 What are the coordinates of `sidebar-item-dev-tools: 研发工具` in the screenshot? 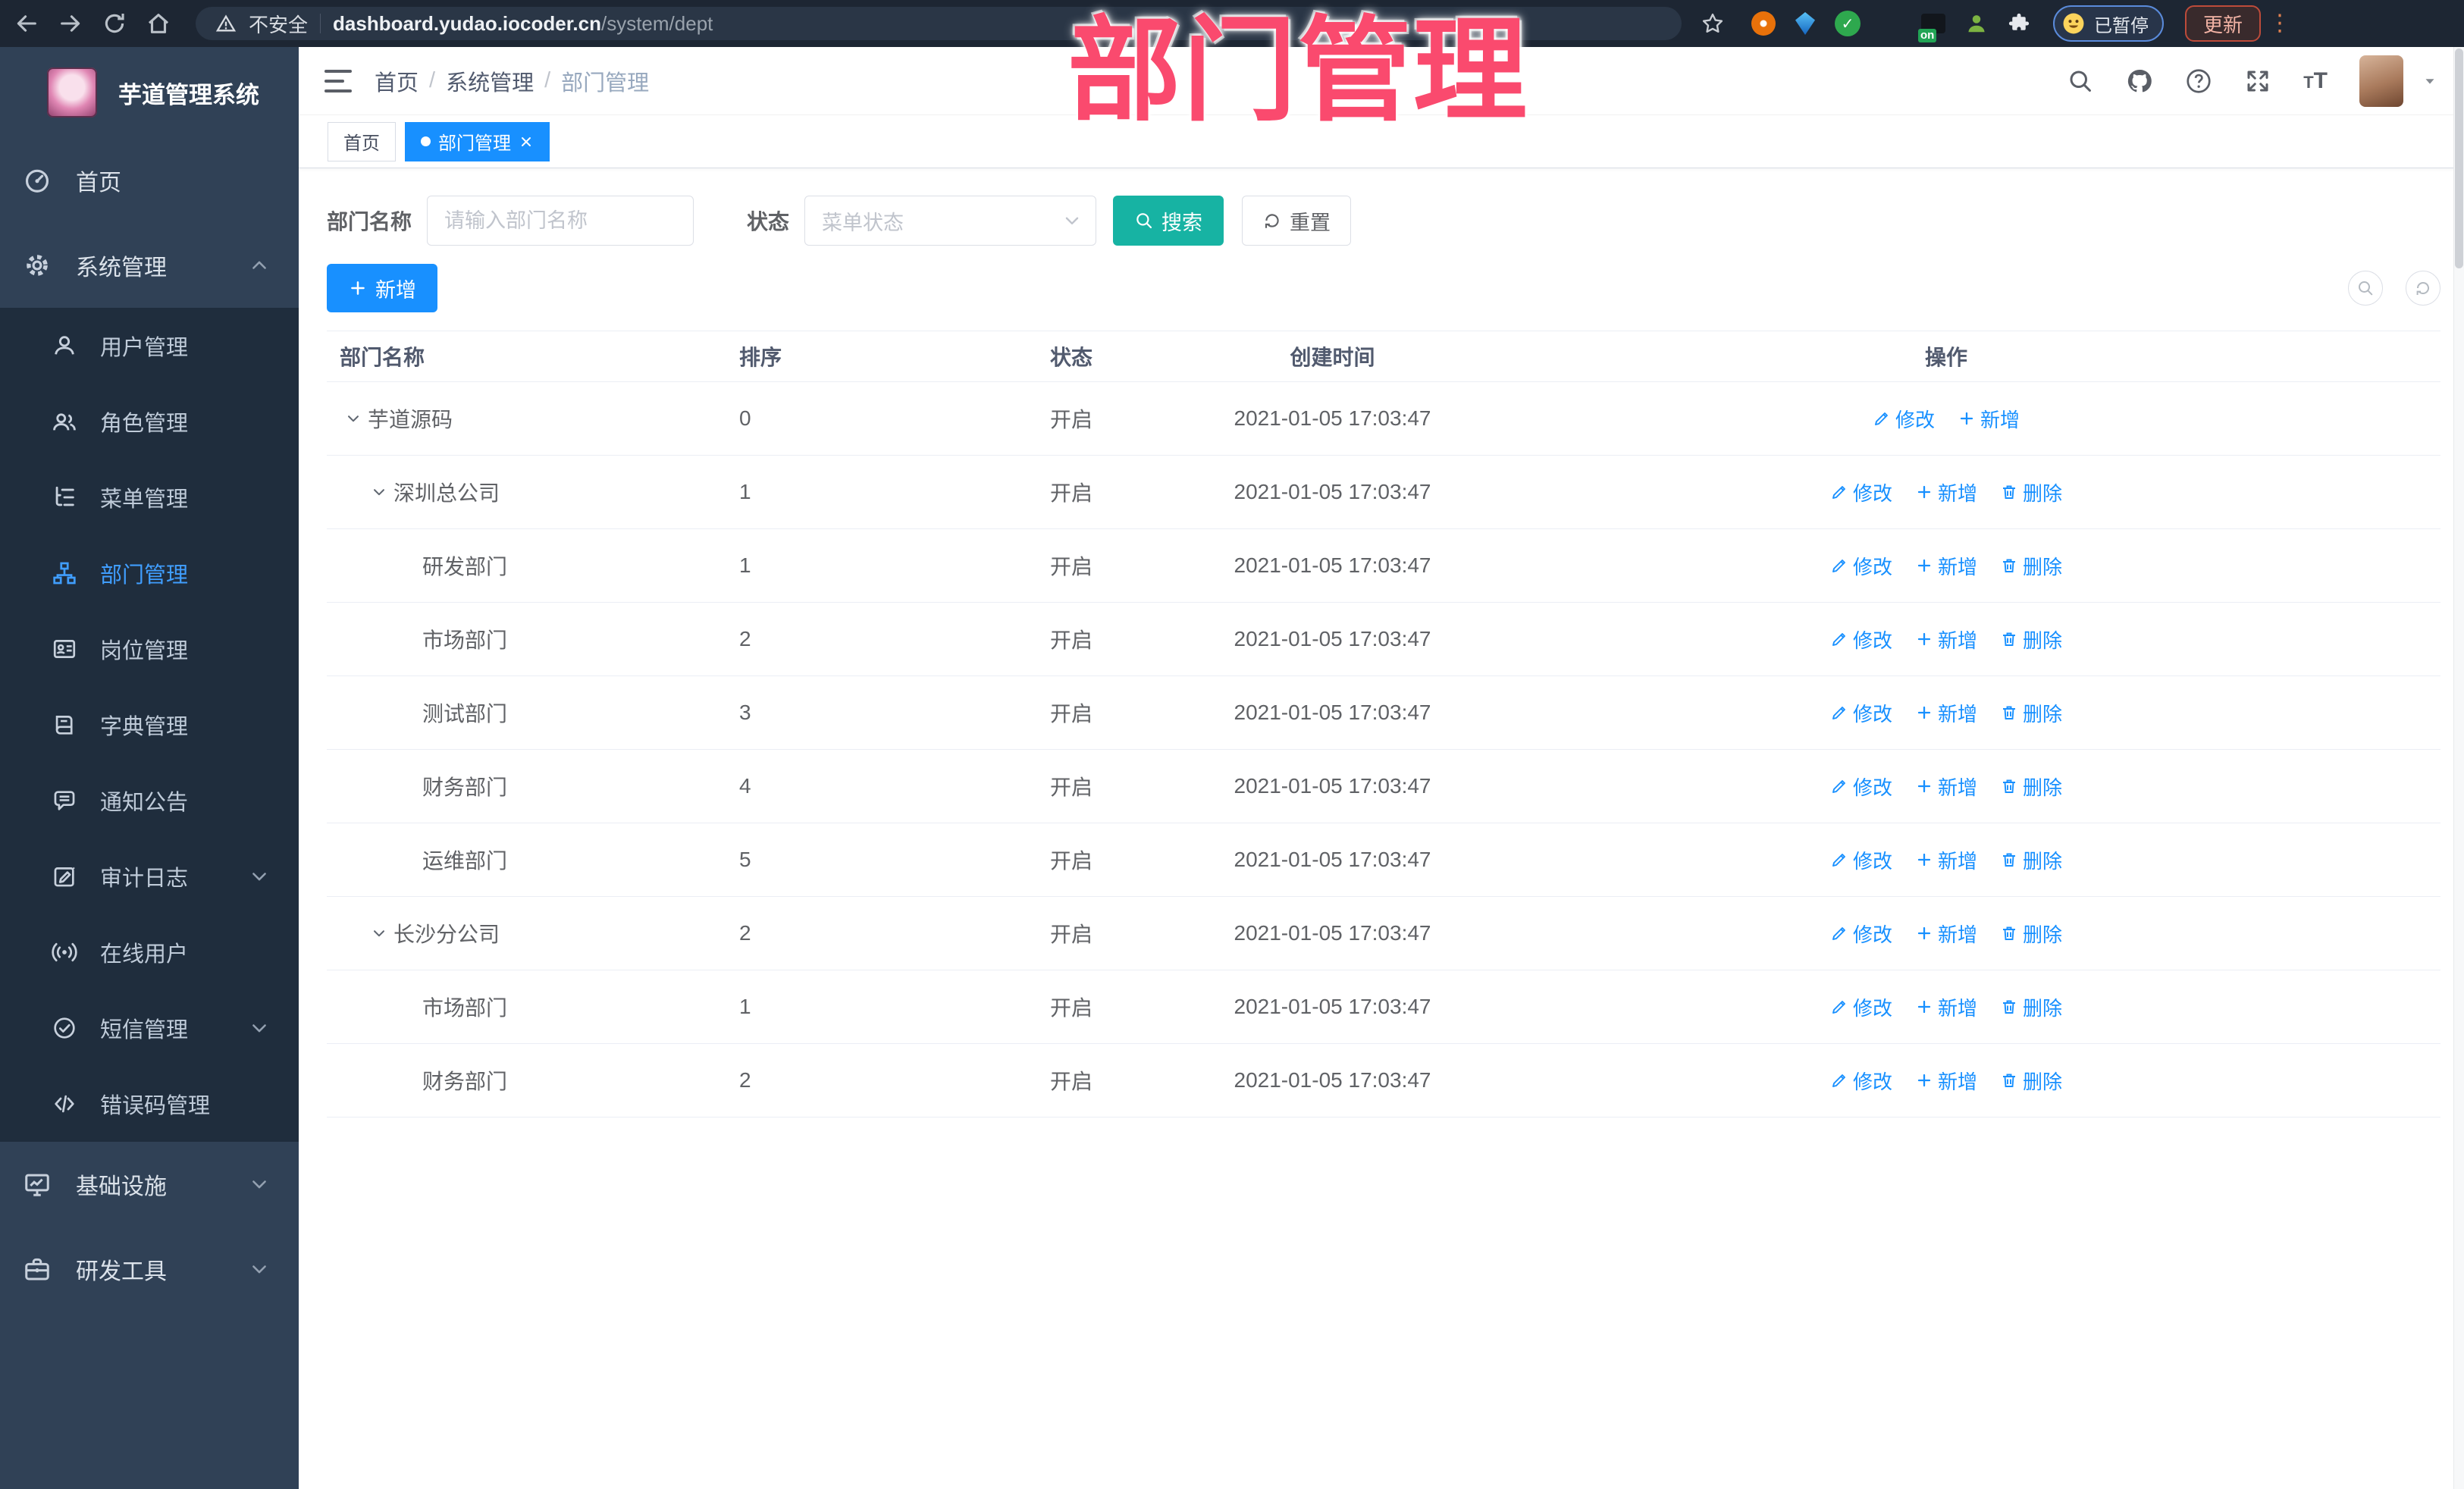 It's located at (150, 1269).